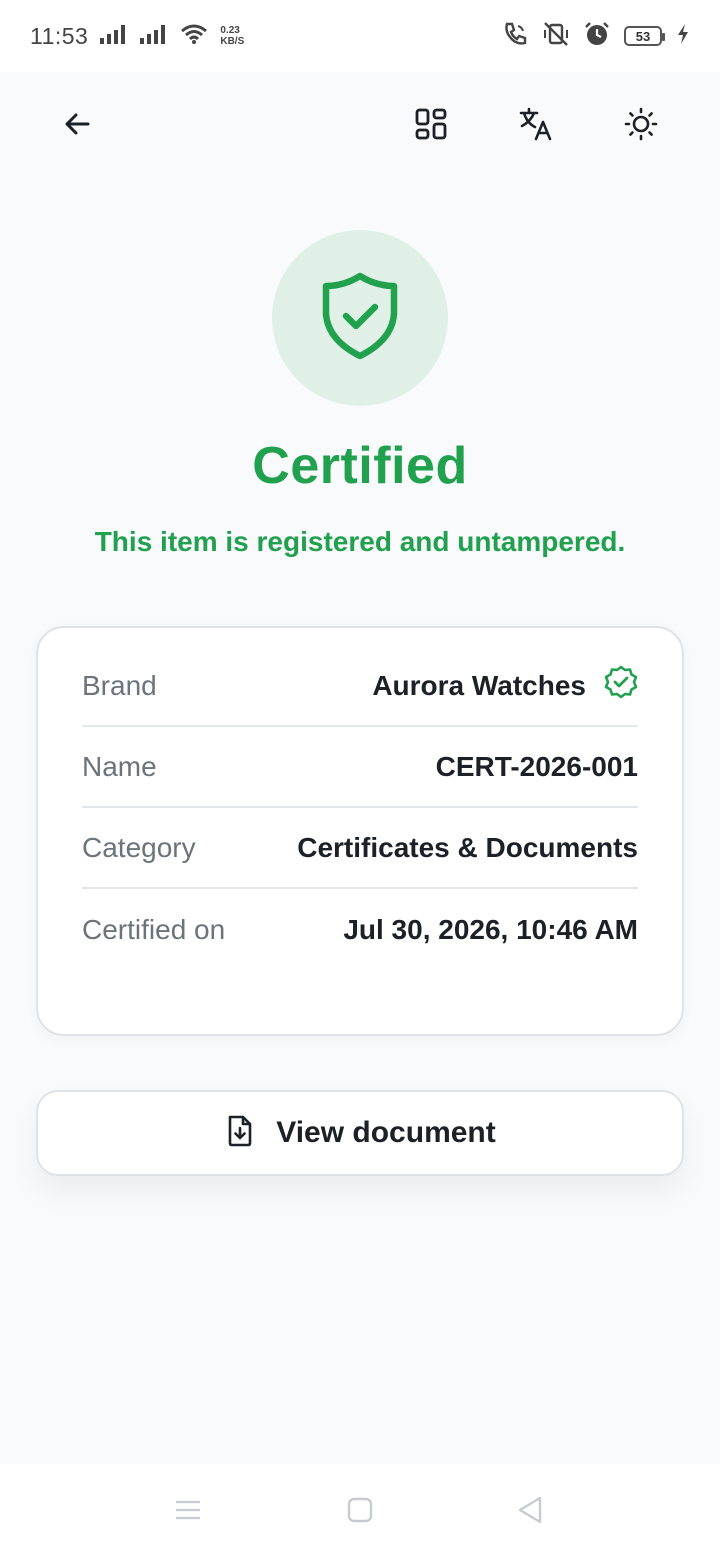  I want to click on status-left: 11:53 0.23 KB/S, so click(137, 36).